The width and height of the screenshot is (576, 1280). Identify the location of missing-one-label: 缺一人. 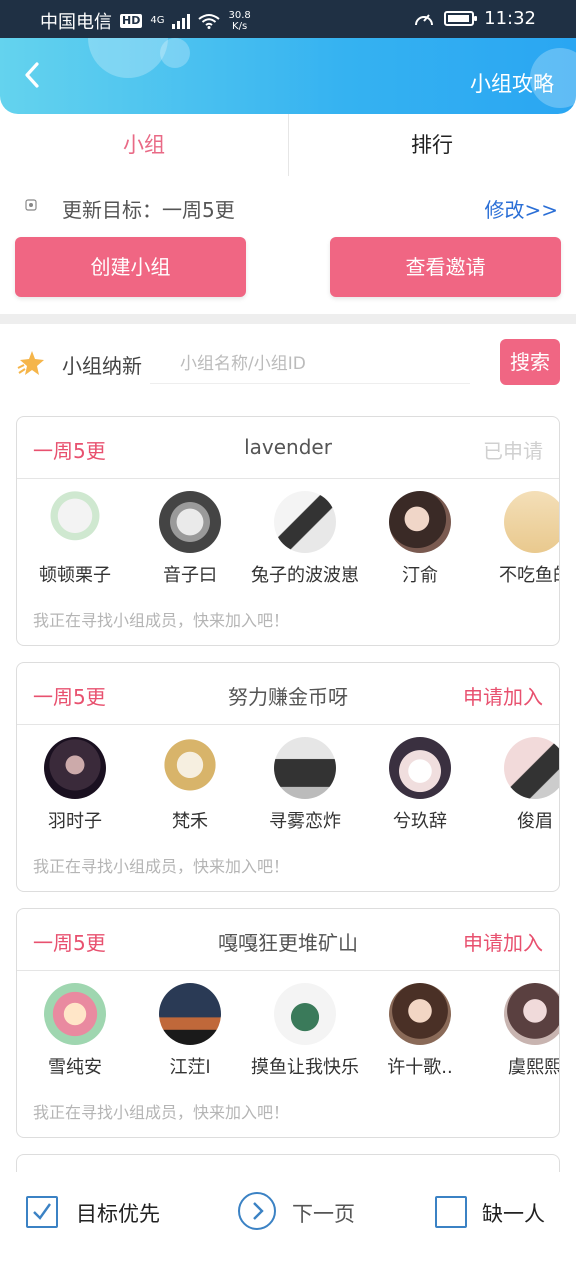
(513, 1213).